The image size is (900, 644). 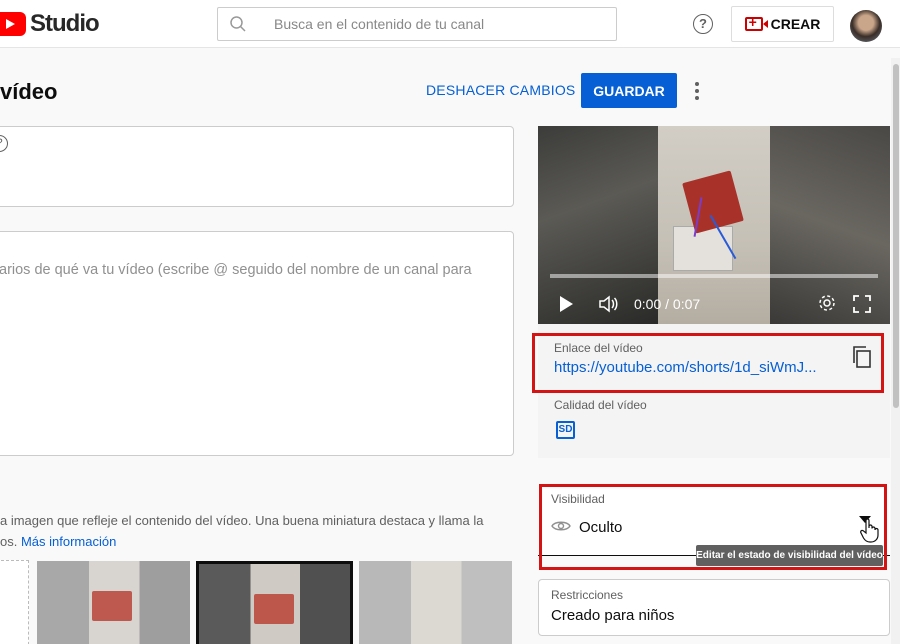 What do you see at coordinates (667, 304) in the screenshot?
I see `video-time: 0:00 / 0:07` at bounding box center [667, 304].